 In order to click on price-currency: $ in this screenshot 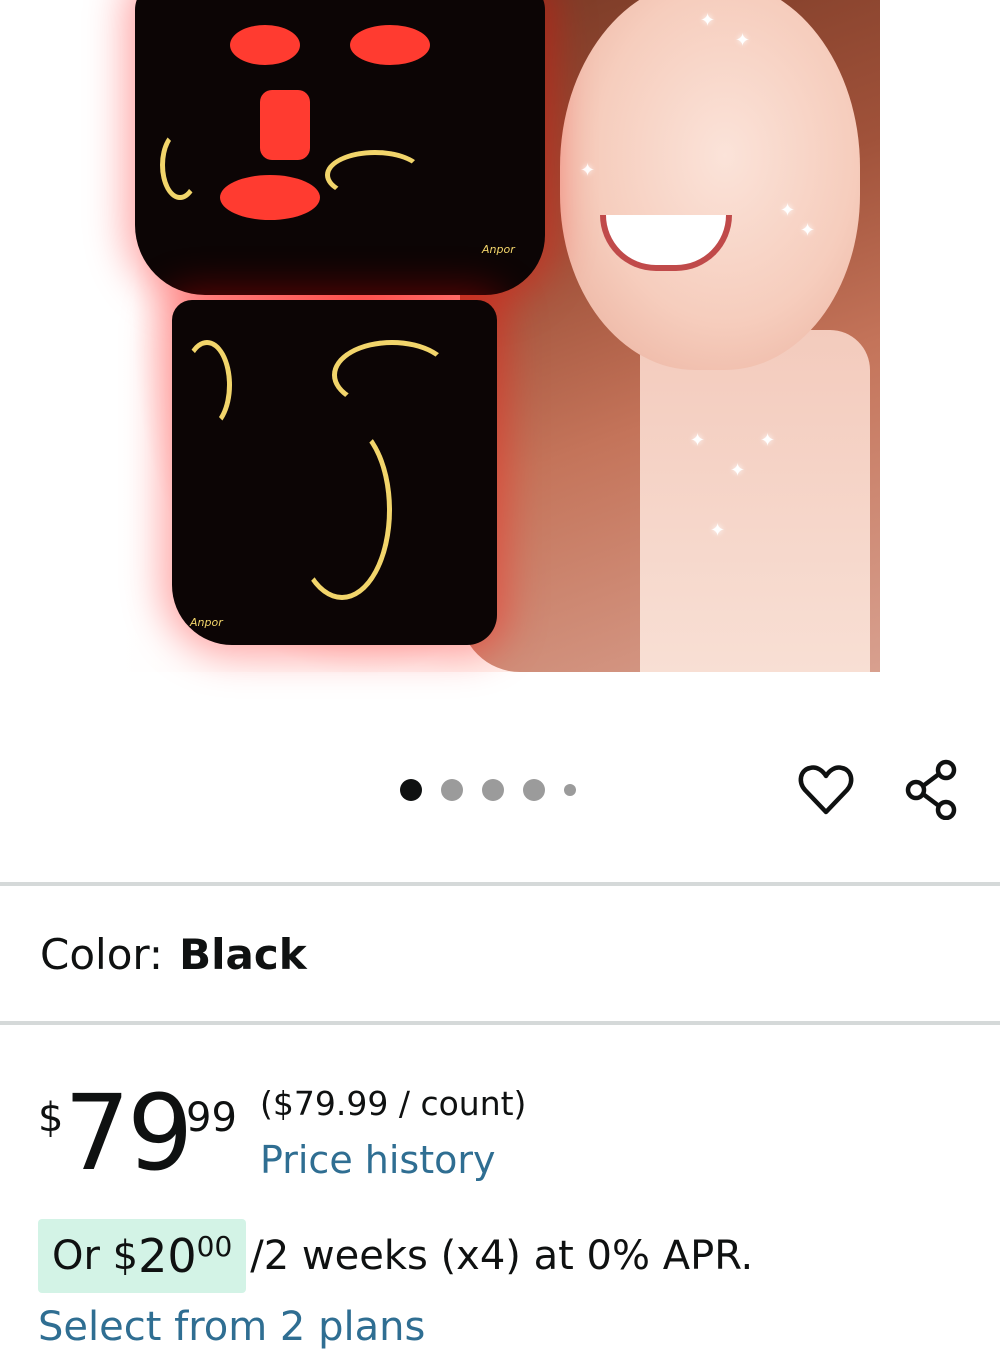, I will do `click(51, 1118)`.